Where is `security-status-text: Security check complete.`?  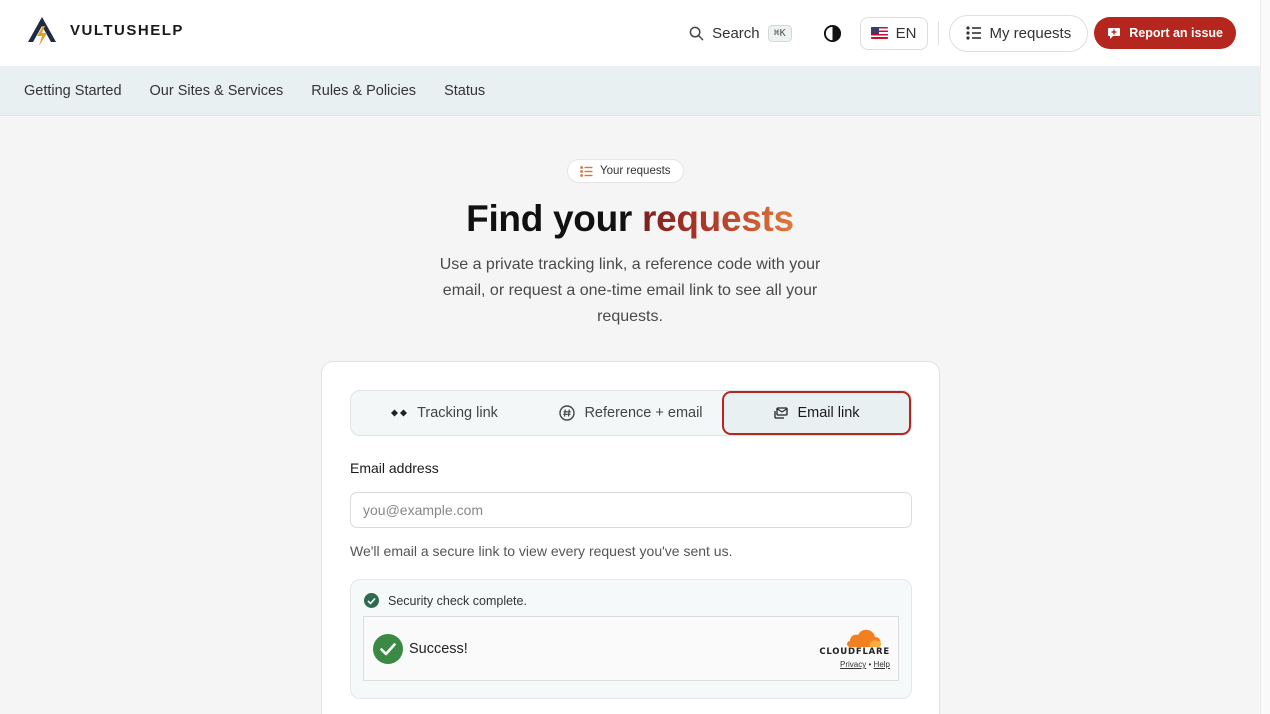
security-status-text: Security check complete. is located at coordinates (457, 600).